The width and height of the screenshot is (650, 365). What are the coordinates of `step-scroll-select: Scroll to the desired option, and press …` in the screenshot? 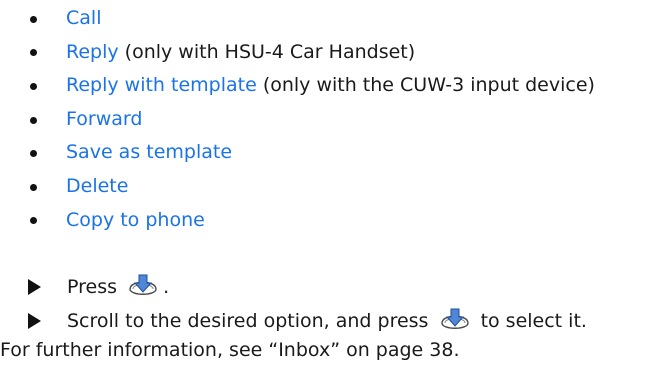 It's located at (307, 321).